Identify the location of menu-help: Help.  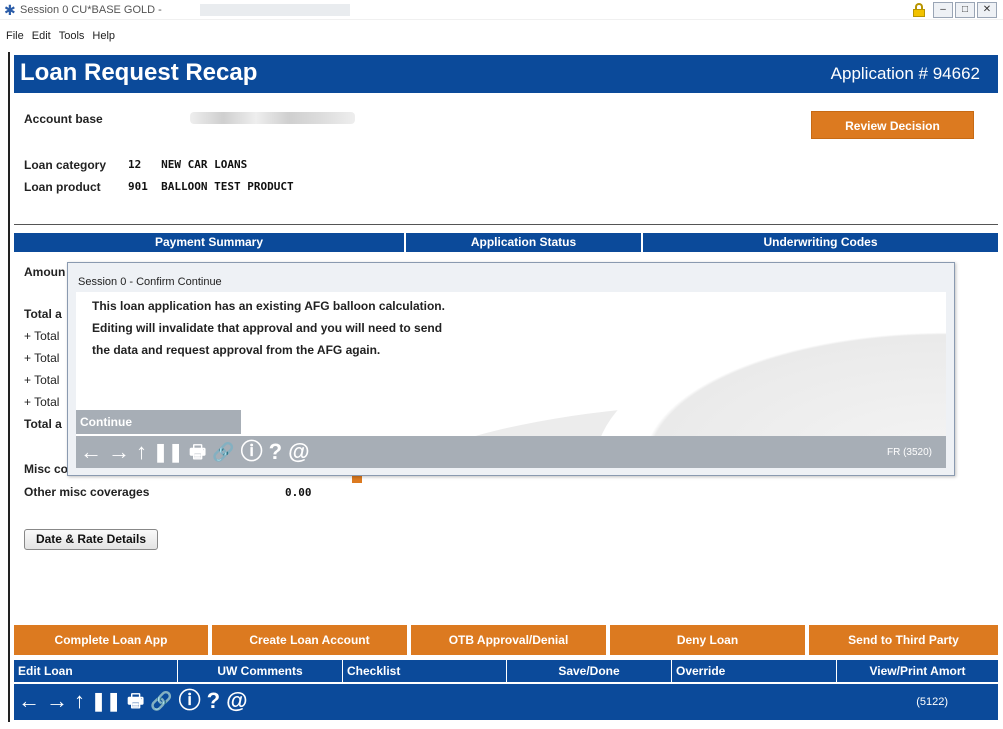
(103, 38).